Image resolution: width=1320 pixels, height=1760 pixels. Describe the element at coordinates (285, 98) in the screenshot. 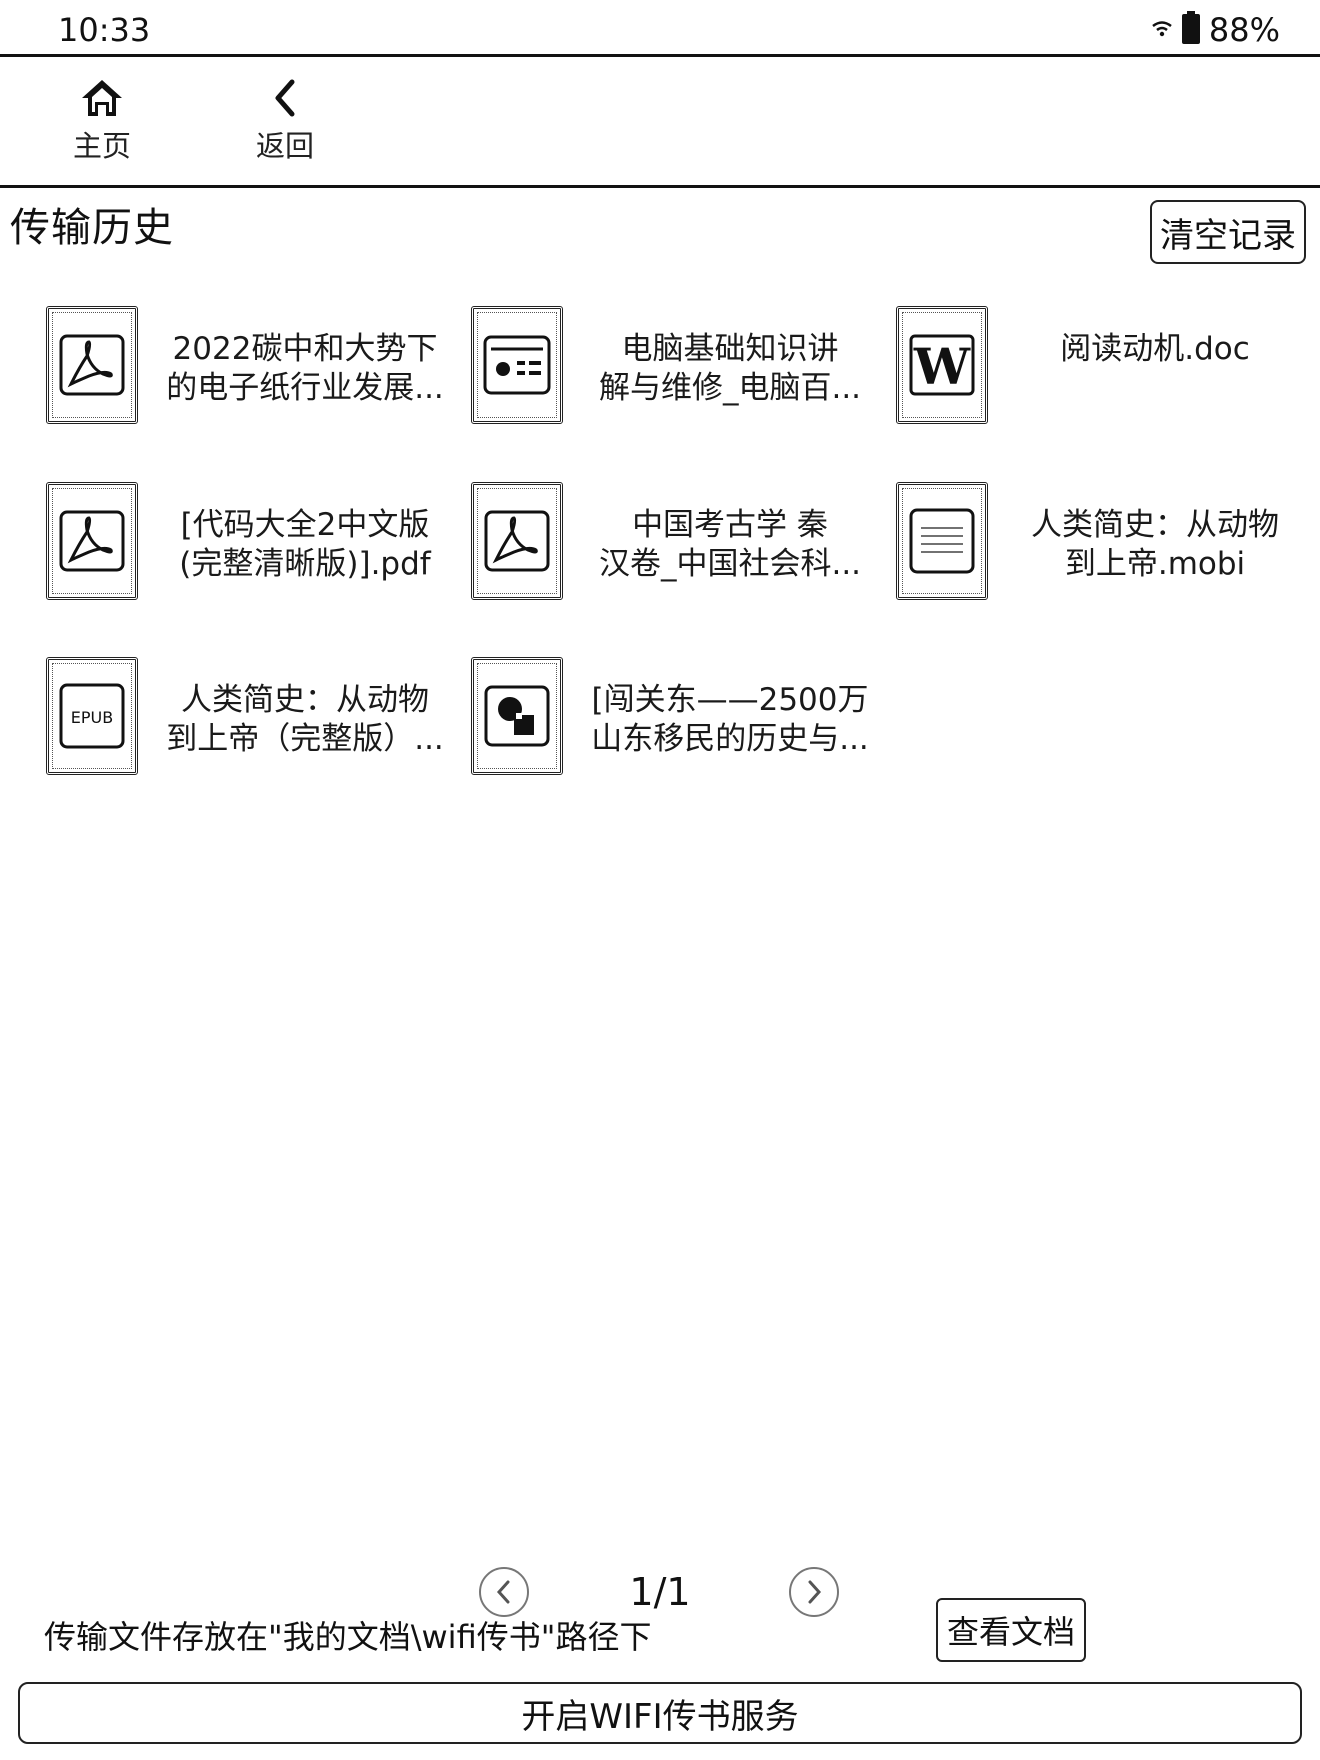

I see `chevron-left-icon` at that location.